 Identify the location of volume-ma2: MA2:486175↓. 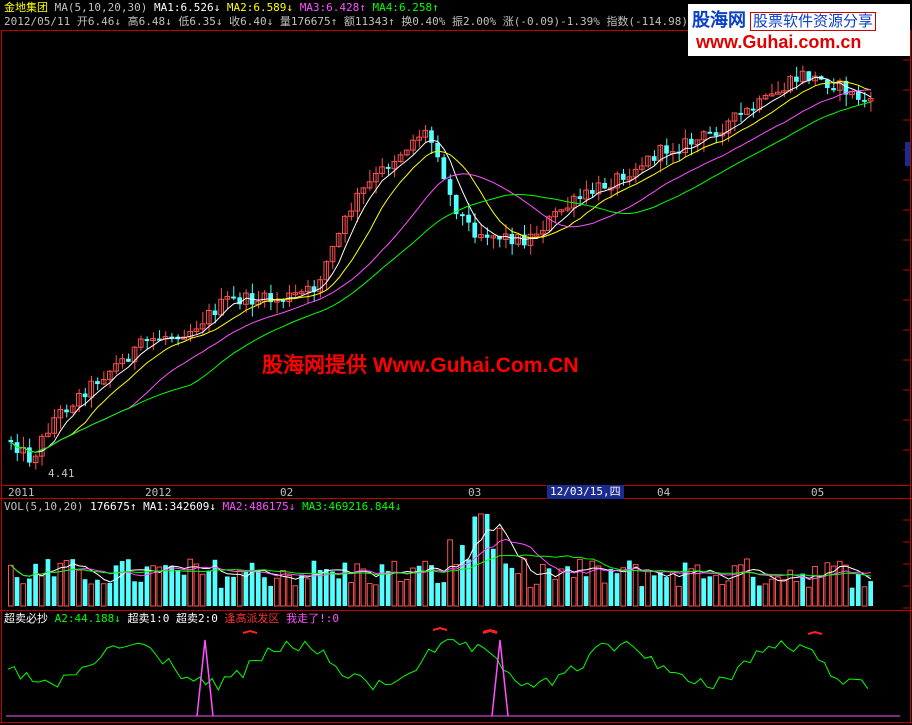
(259, 506).